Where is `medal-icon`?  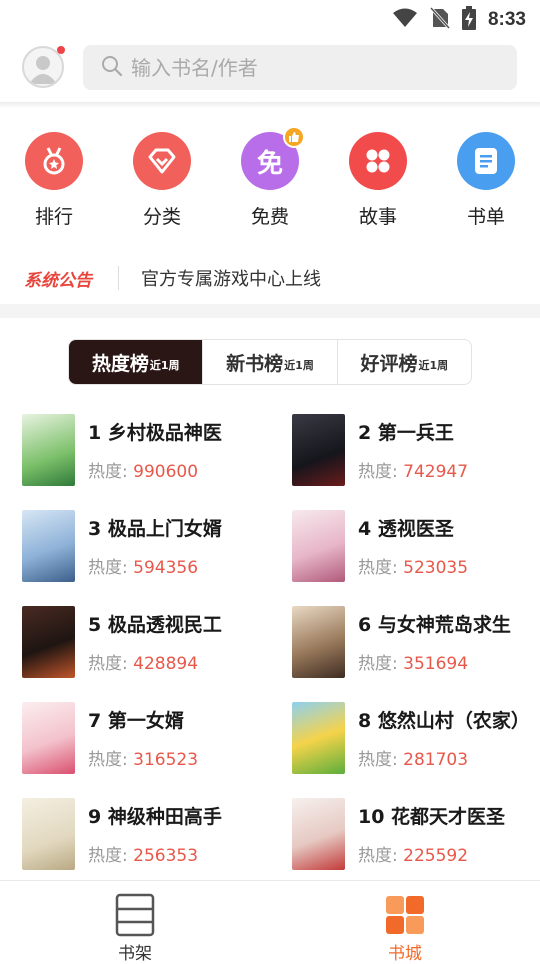 medal-icon is located at coordinates (54, 161).